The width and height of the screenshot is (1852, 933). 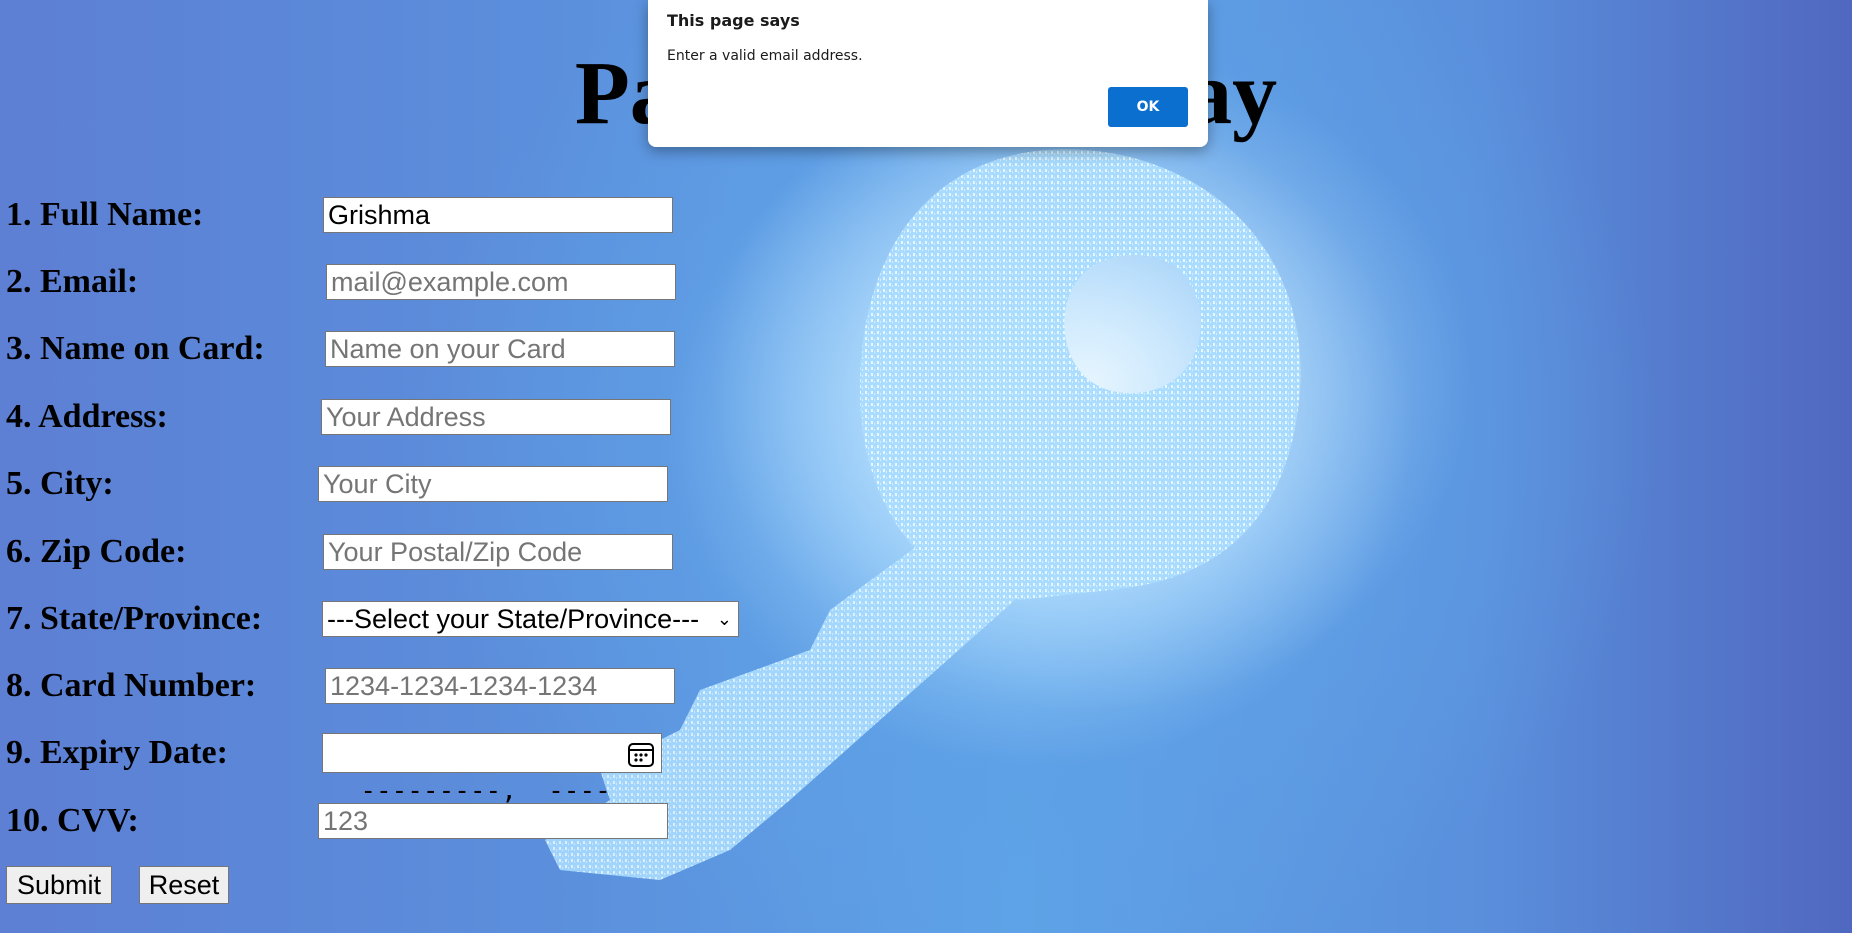 I want to click on full-name-input, so click(x=498, y=215).